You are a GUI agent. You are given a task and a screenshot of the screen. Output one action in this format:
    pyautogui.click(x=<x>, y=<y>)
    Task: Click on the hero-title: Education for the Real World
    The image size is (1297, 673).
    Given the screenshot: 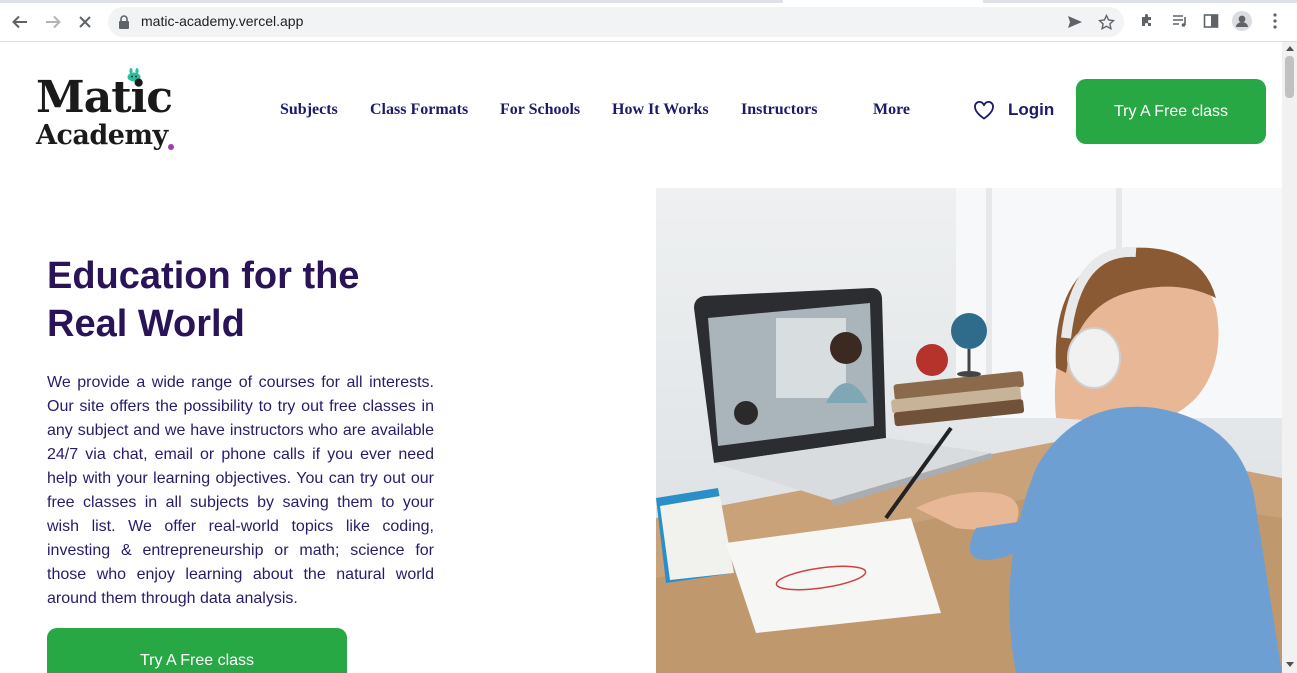 What is the action you would take?
    pyautogui.click(x=247, y=300)
    